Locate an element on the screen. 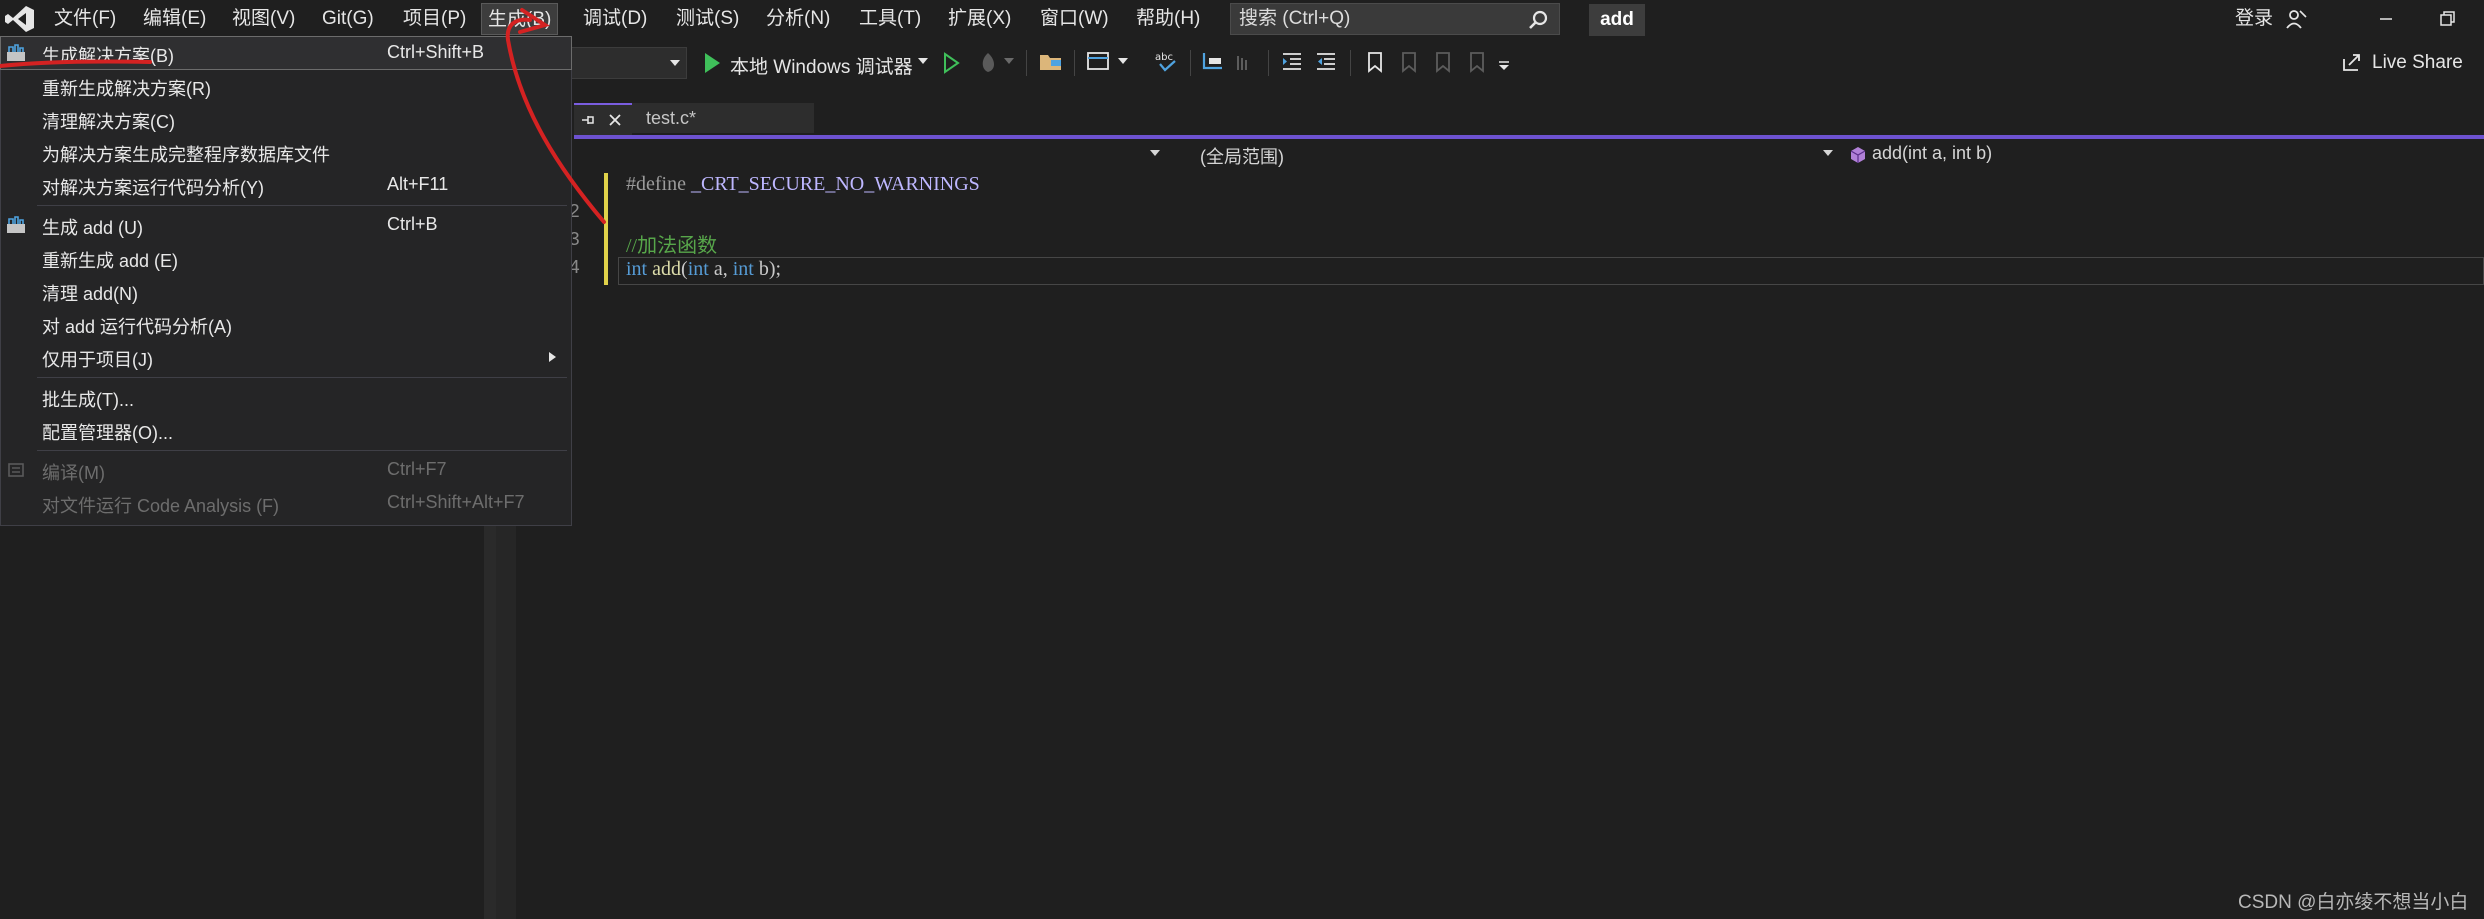 The width and height of the screenshot is (2484, 919). current-line-highlight is located at coordinates (1551, 271).